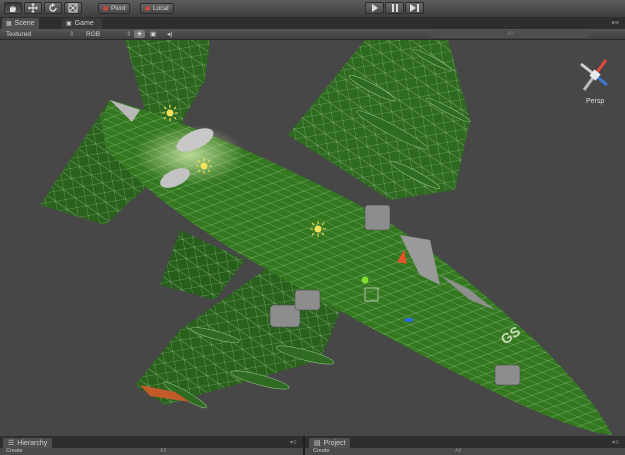  I want to click on hand-icon, so click(13, 8).